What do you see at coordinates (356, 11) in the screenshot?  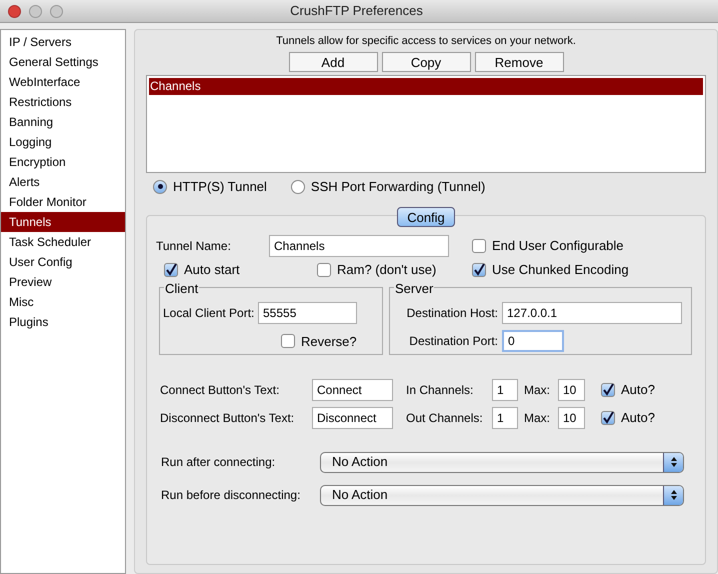 I see `window-title: CrushFTP Preferences` at bounding box center [356, 11].